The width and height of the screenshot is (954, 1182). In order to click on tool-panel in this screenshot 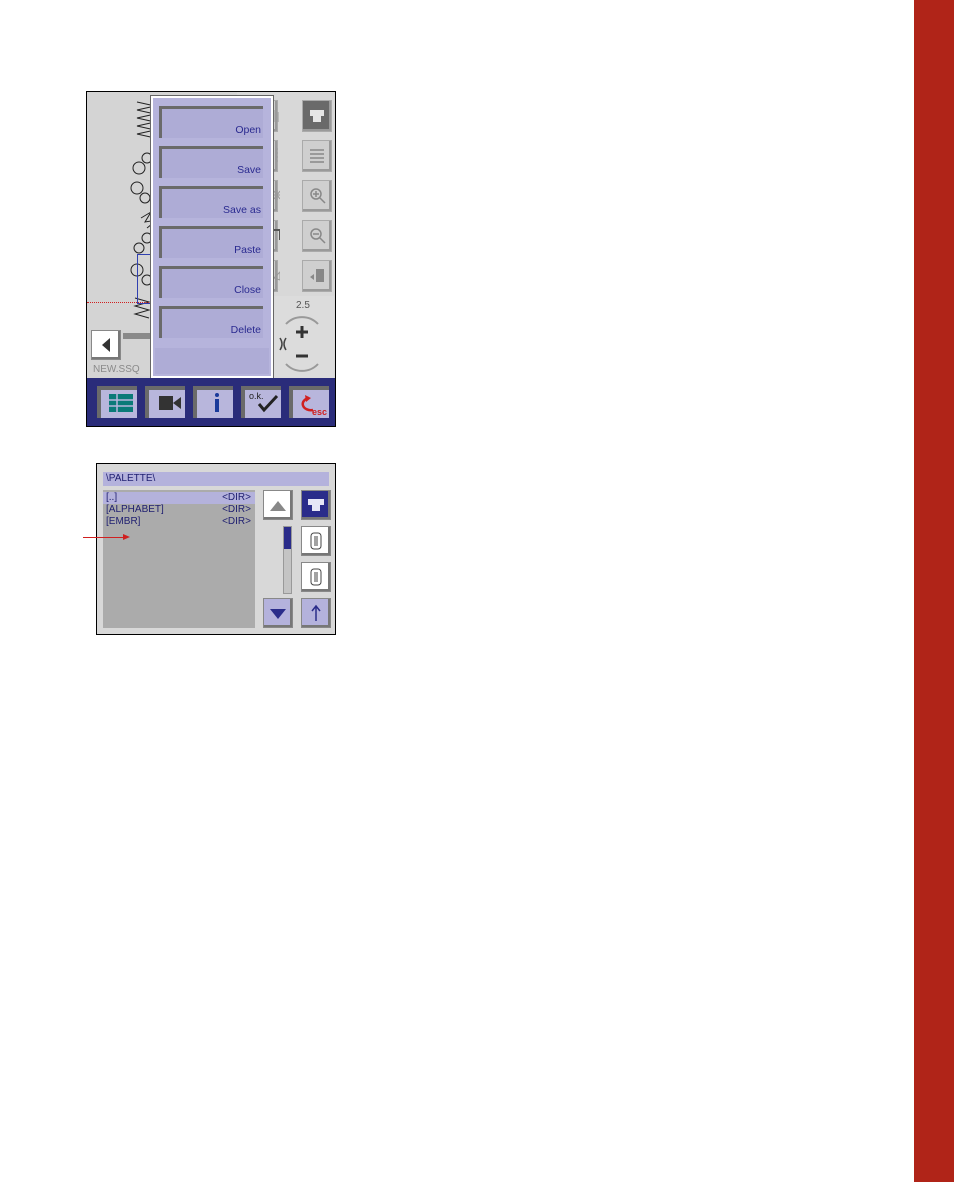, I will do `click(301, 198)`.